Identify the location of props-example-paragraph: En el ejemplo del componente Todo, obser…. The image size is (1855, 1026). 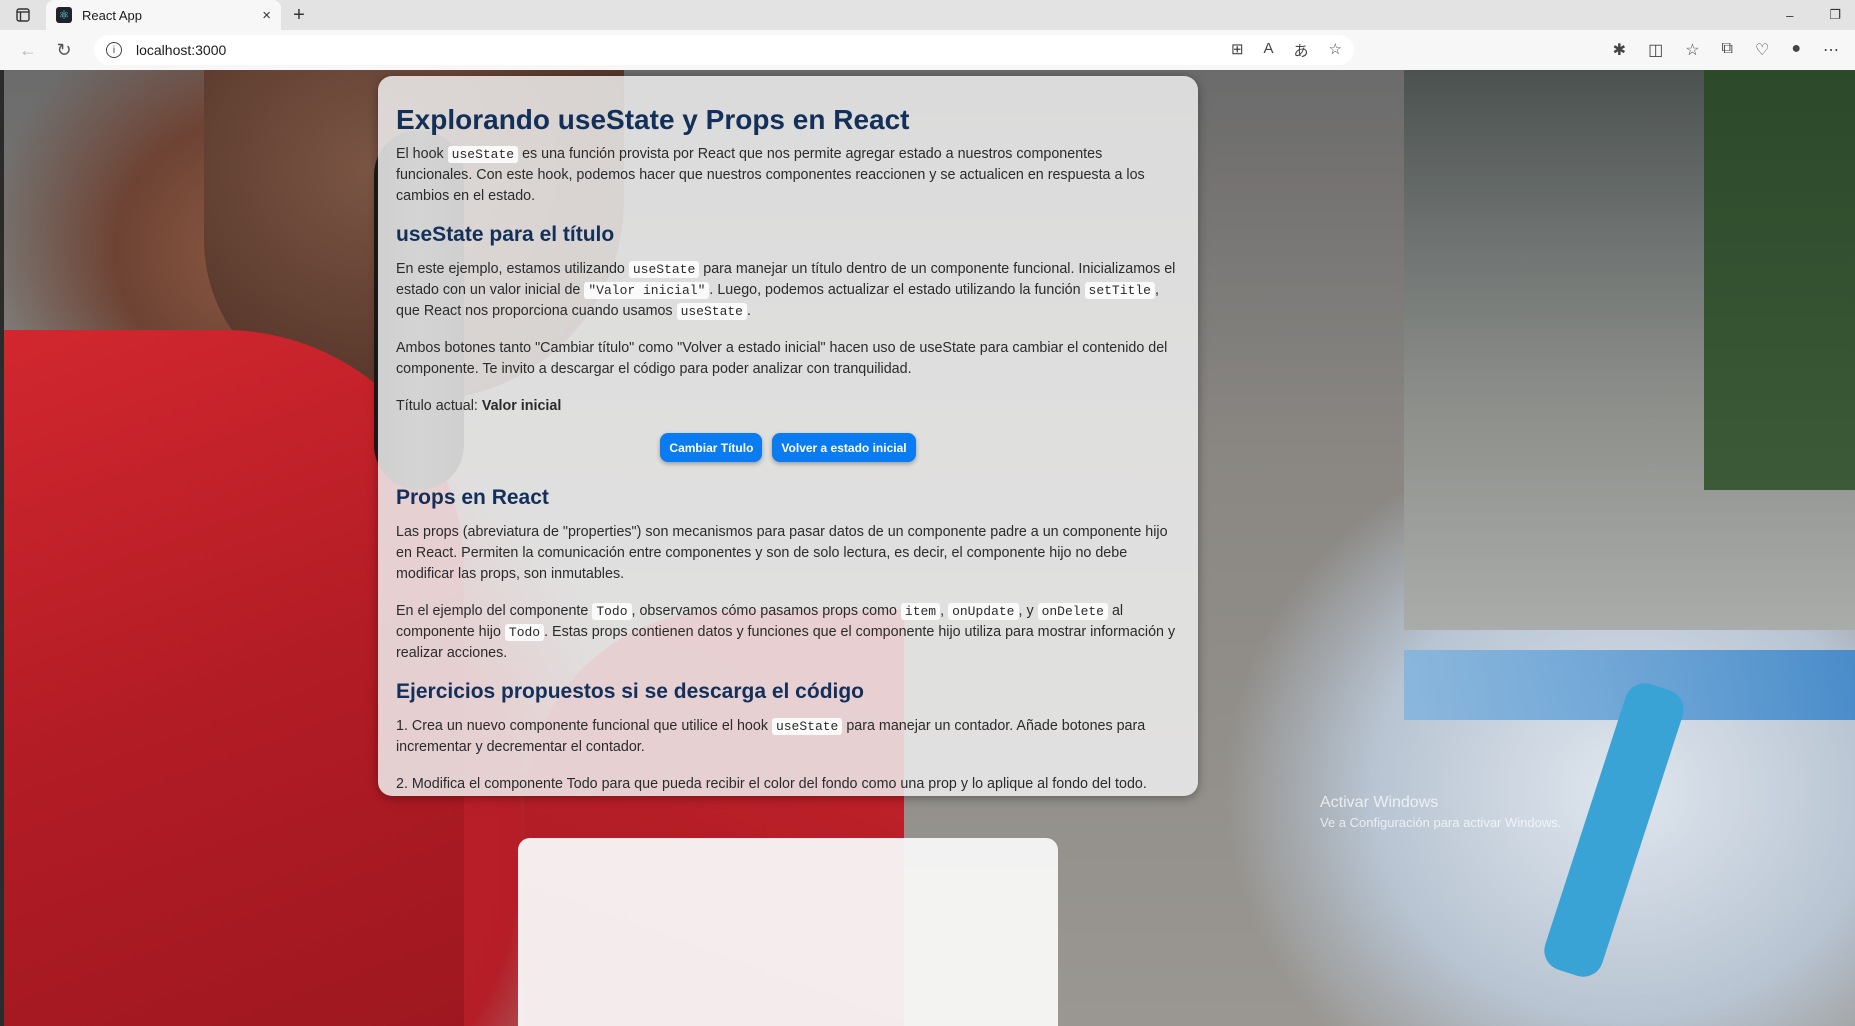
(786, 632).